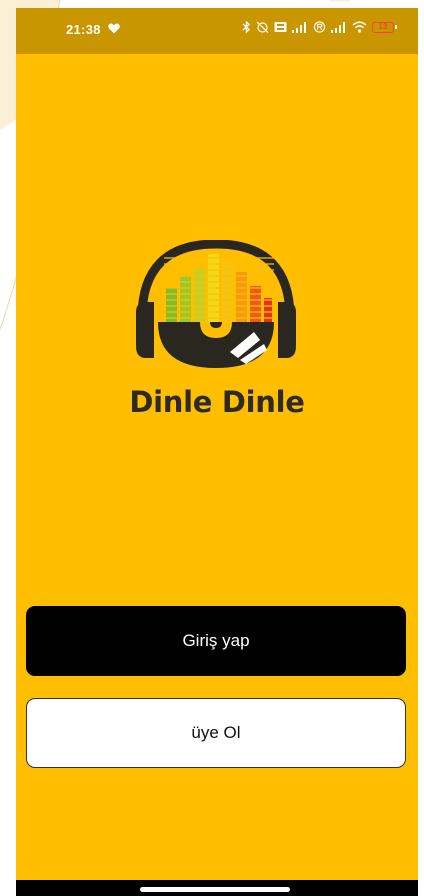 Image resolution: width=424 pixels, height=896 pixels. I want to click on alarm-off-icon, so click(262, 27).